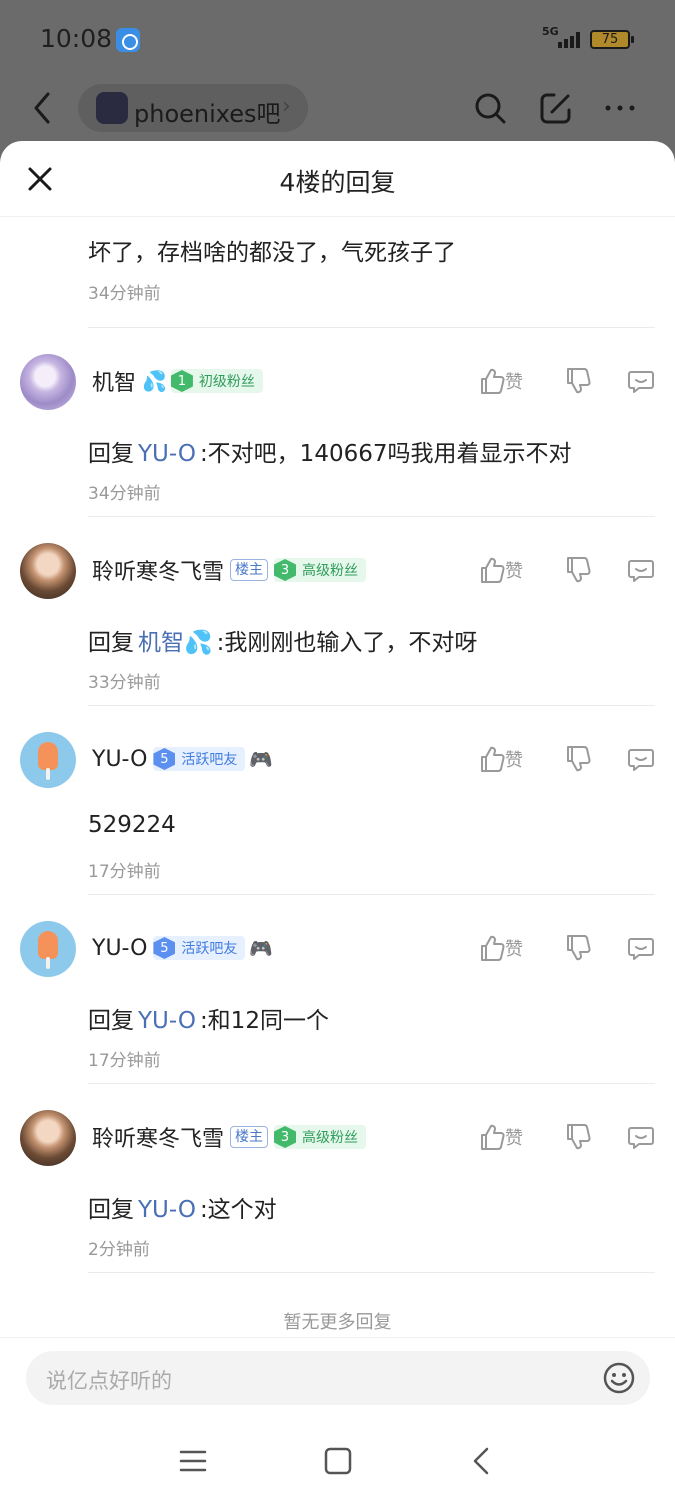  I want to click on background-nav: phoenixes吧 ›, so click(337, 108).